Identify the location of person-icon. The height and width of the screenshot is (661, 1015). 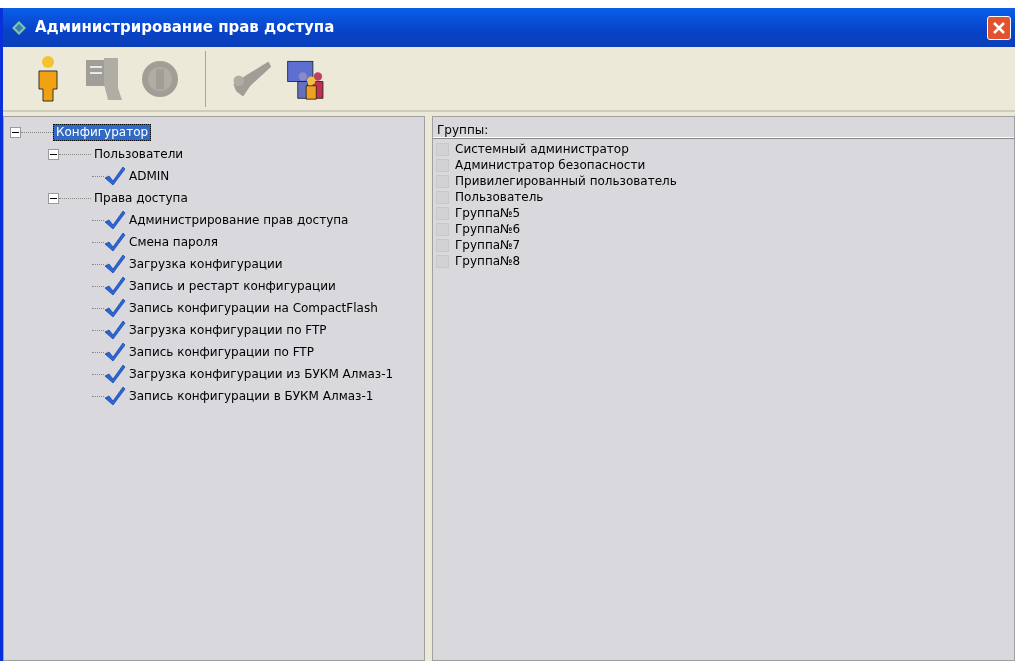
(48, 78).